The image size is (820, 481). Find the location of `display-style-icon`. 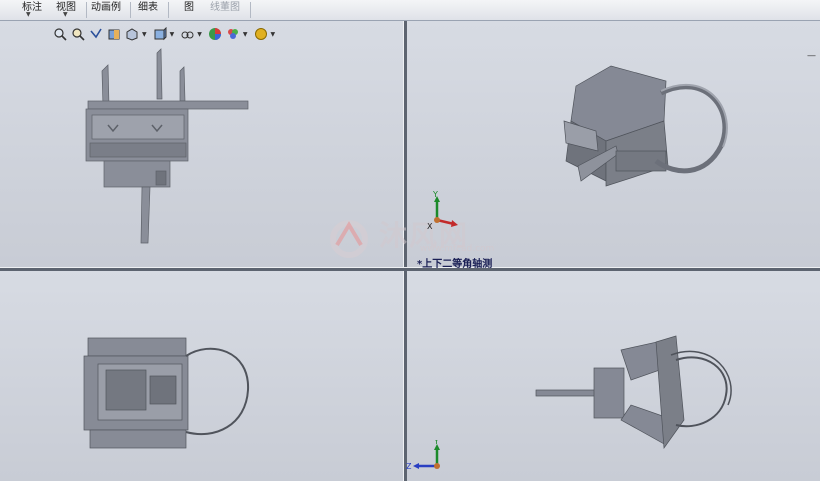

display-style-icon is located at coordinates (160, 34).